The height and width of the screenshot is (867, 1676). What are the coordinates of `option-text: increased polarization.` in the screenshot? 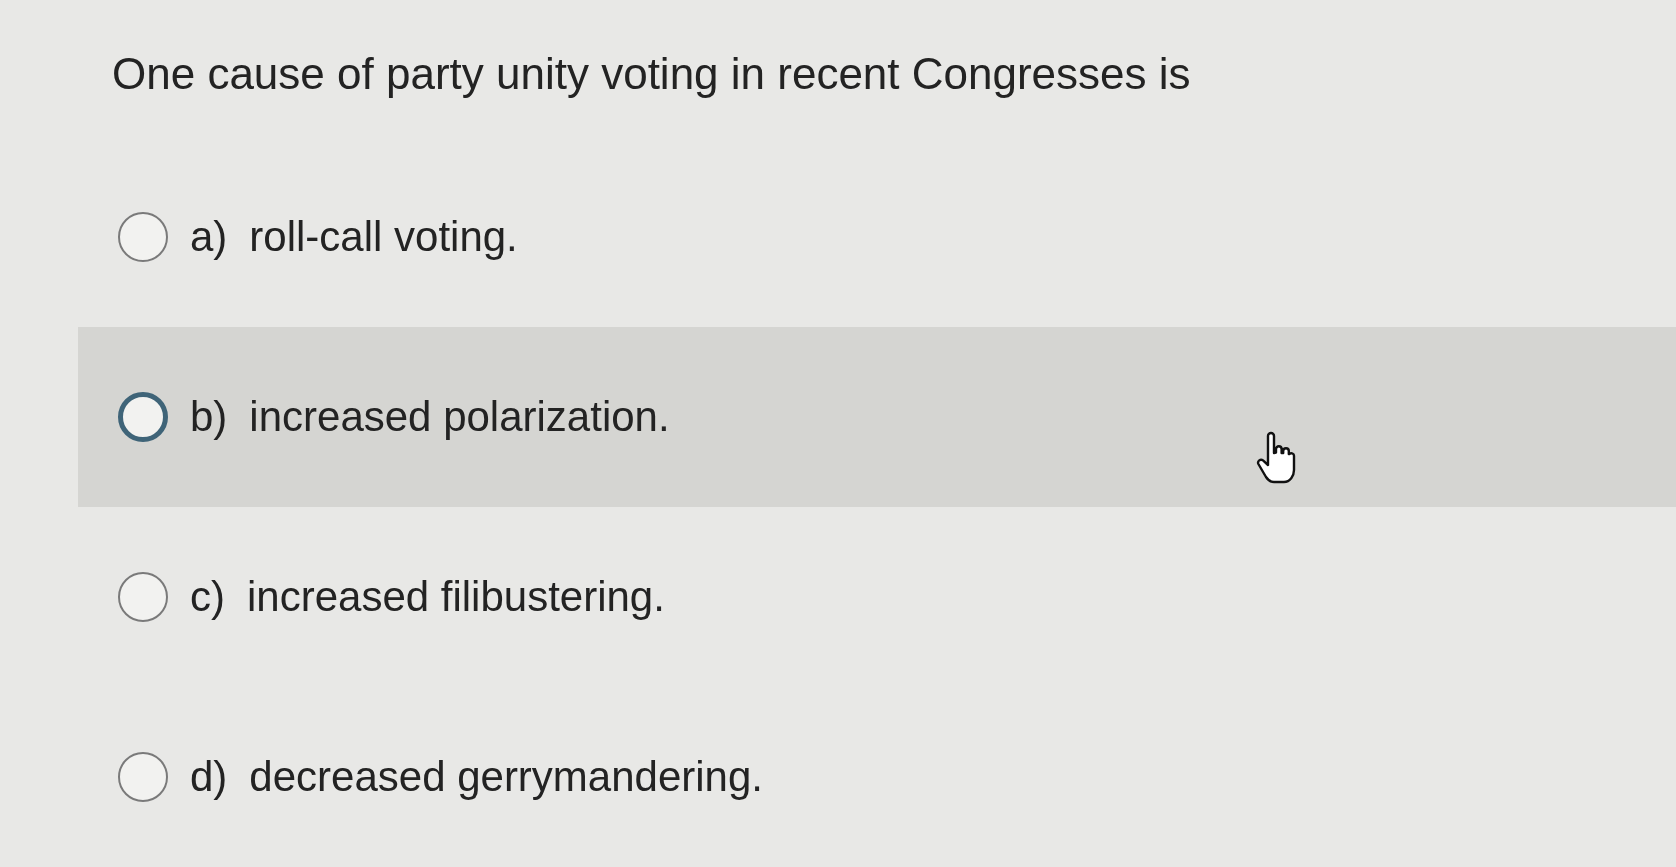 It's located at (459, 417).